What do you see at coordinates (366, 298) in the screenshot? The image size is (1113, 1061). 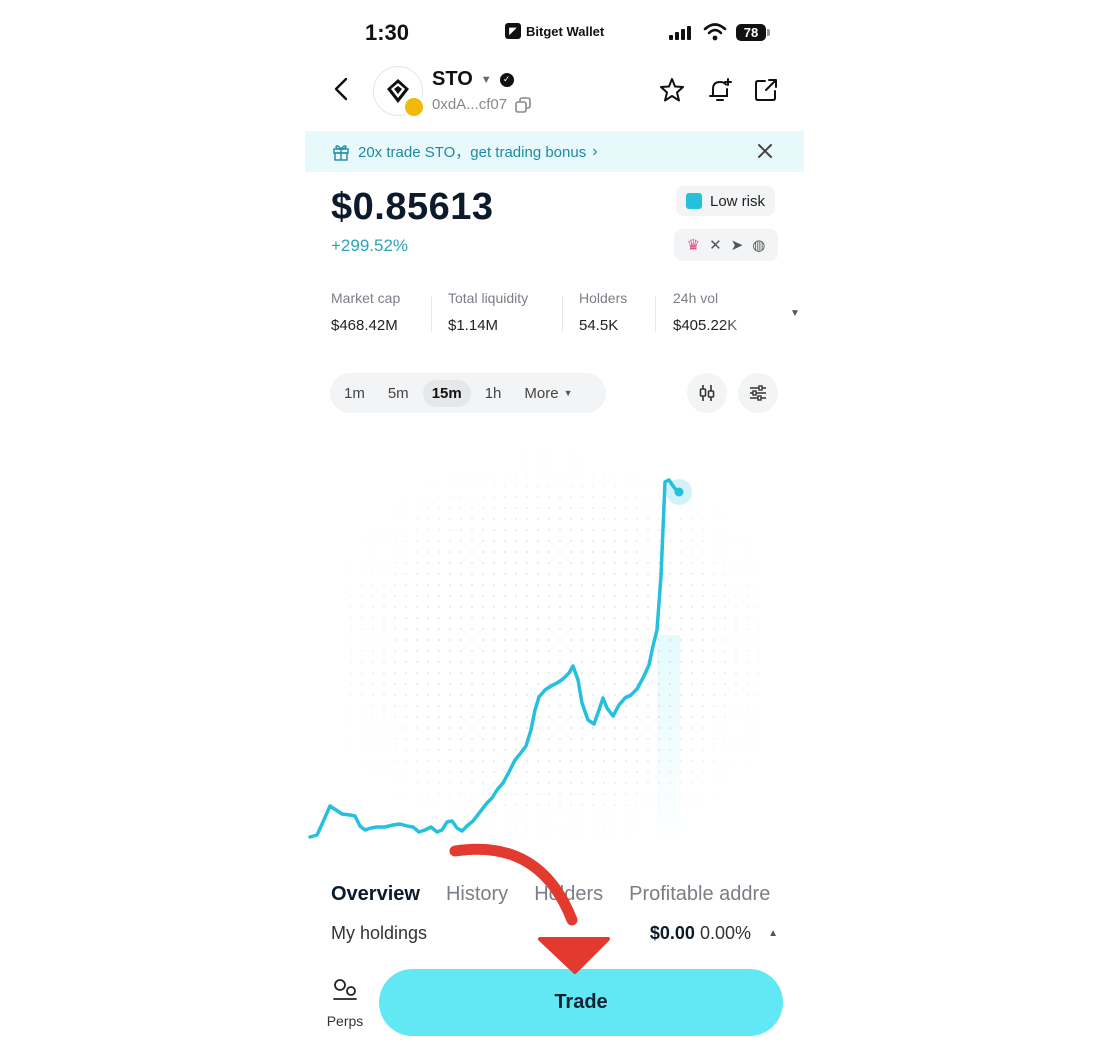 I see `stat-label: Market cap` at bounding box center [366, 298].